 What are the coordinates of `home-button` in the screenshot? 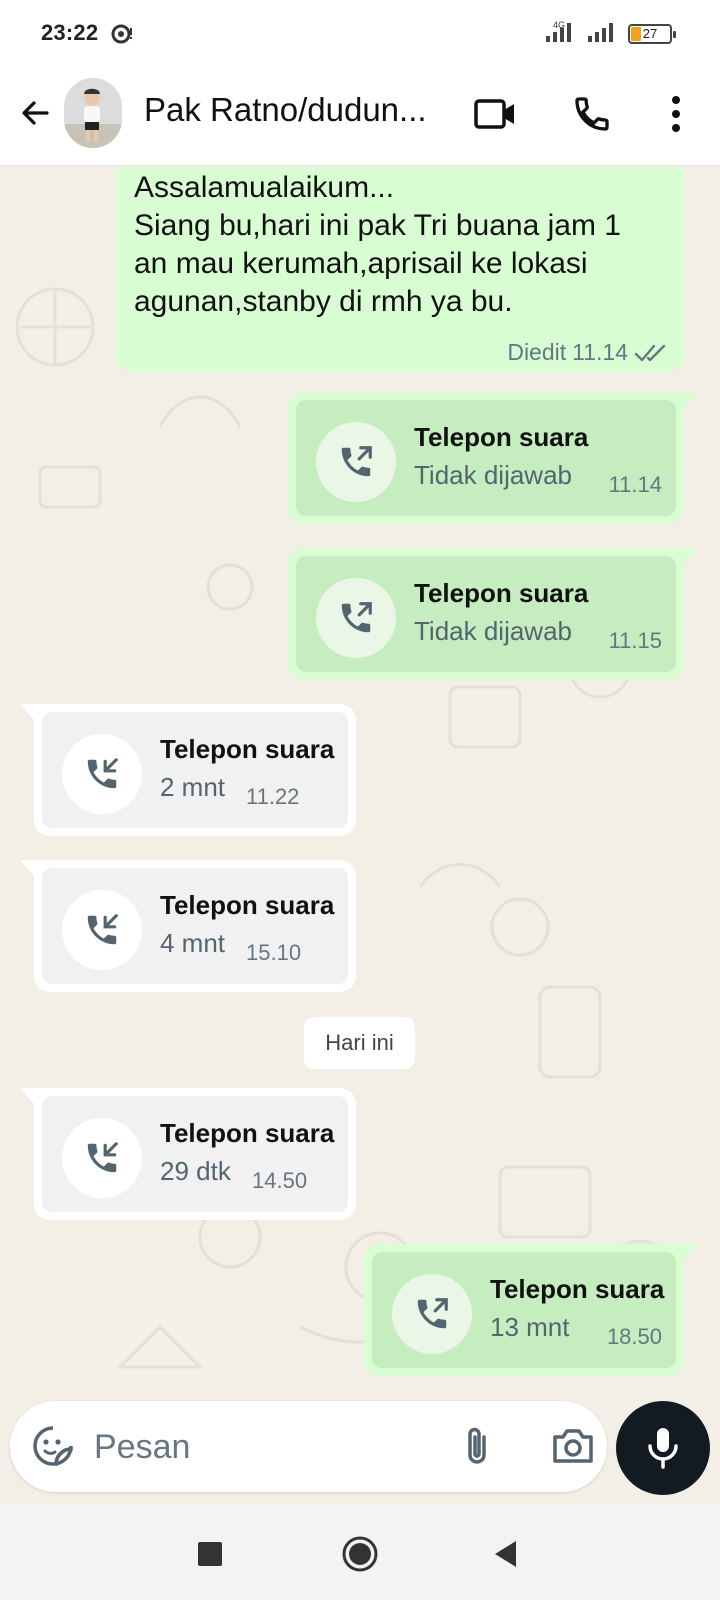 It's located at (360, 1554).